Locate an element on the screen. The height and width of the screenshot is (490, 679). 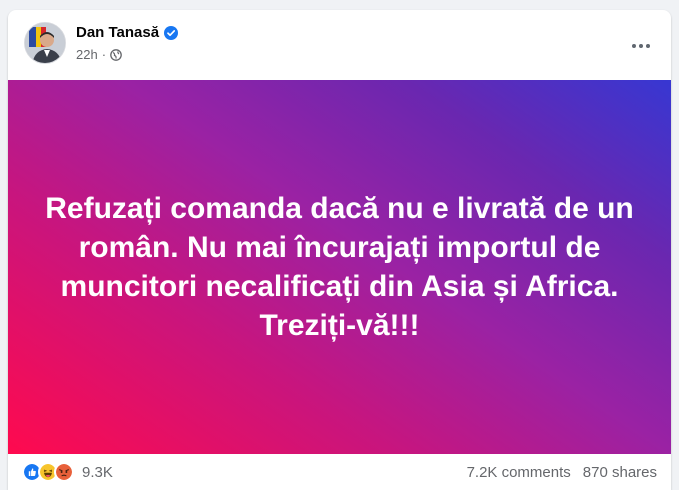
post-meta: 22h · is located at coordinates (99, 54).